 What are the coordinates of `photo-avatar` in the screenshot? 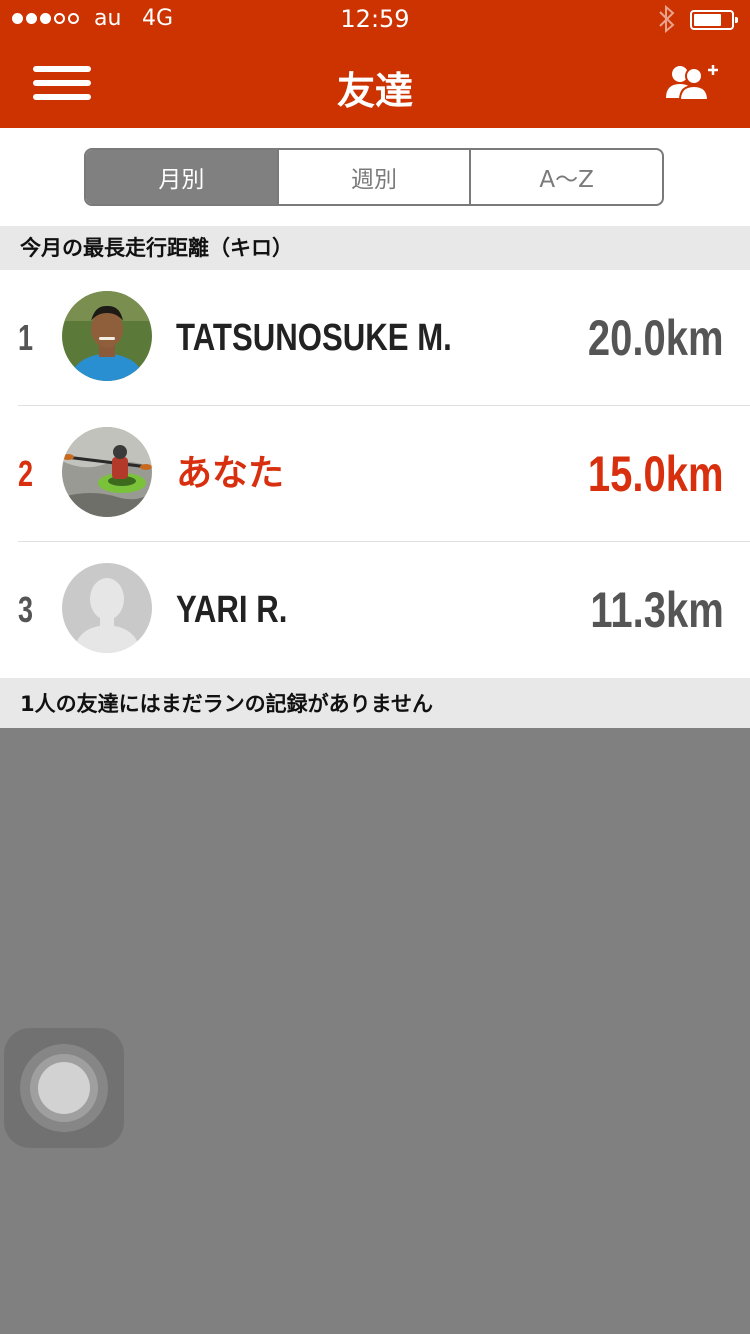 It's located at (107, 336).